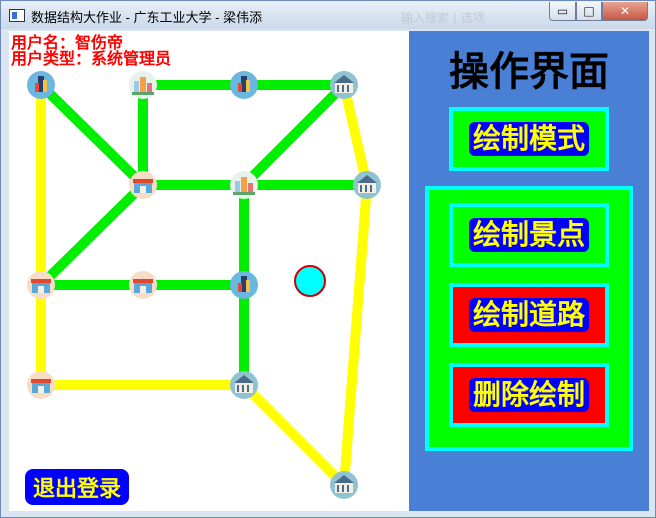  I want to click on draw-road-label: 绘制道路, so click(528, 315).